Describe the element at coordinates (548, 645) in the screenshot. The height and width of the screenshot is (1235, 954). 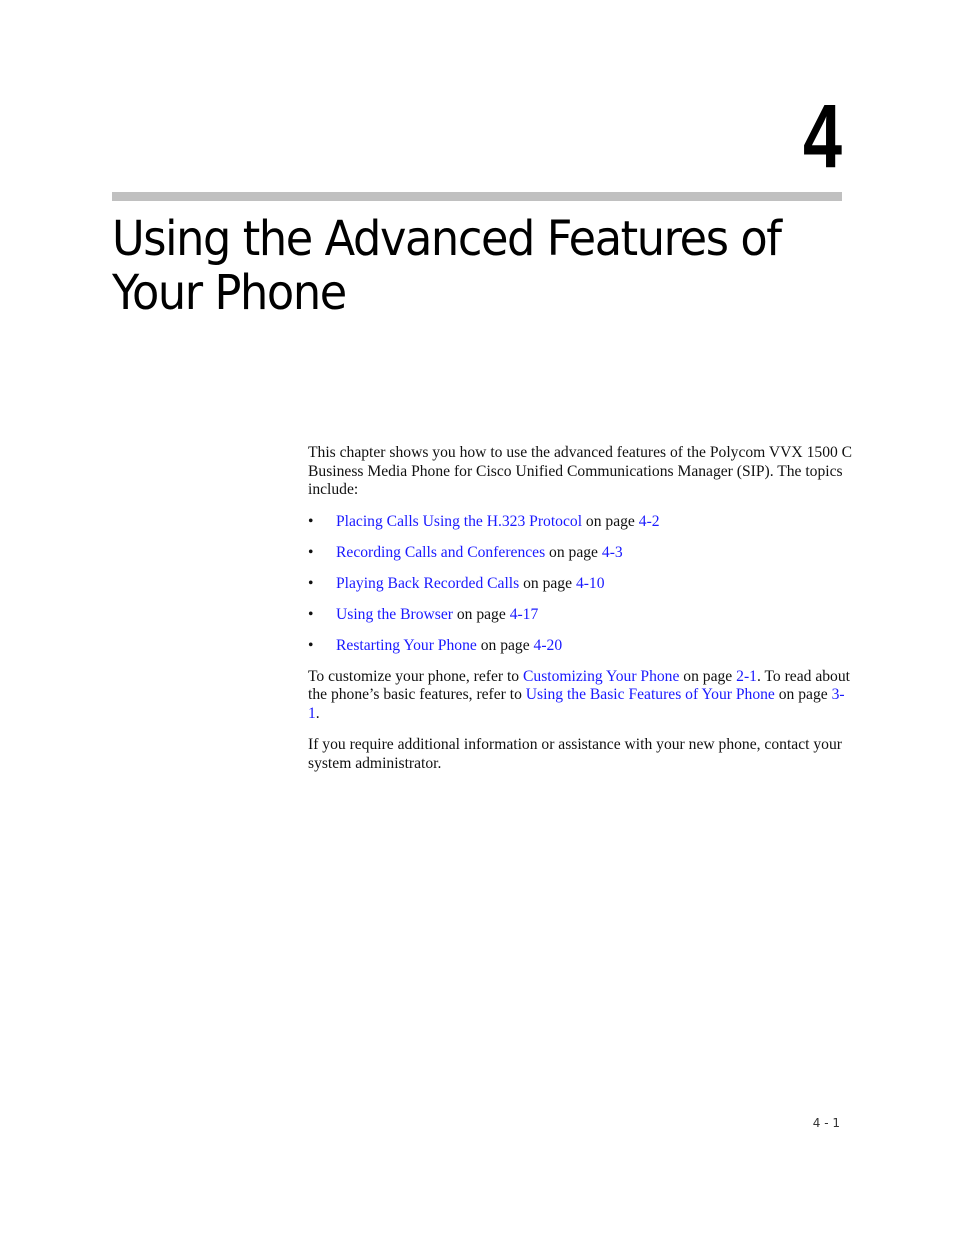
I see `page-ref-link: 4-20` at that location.